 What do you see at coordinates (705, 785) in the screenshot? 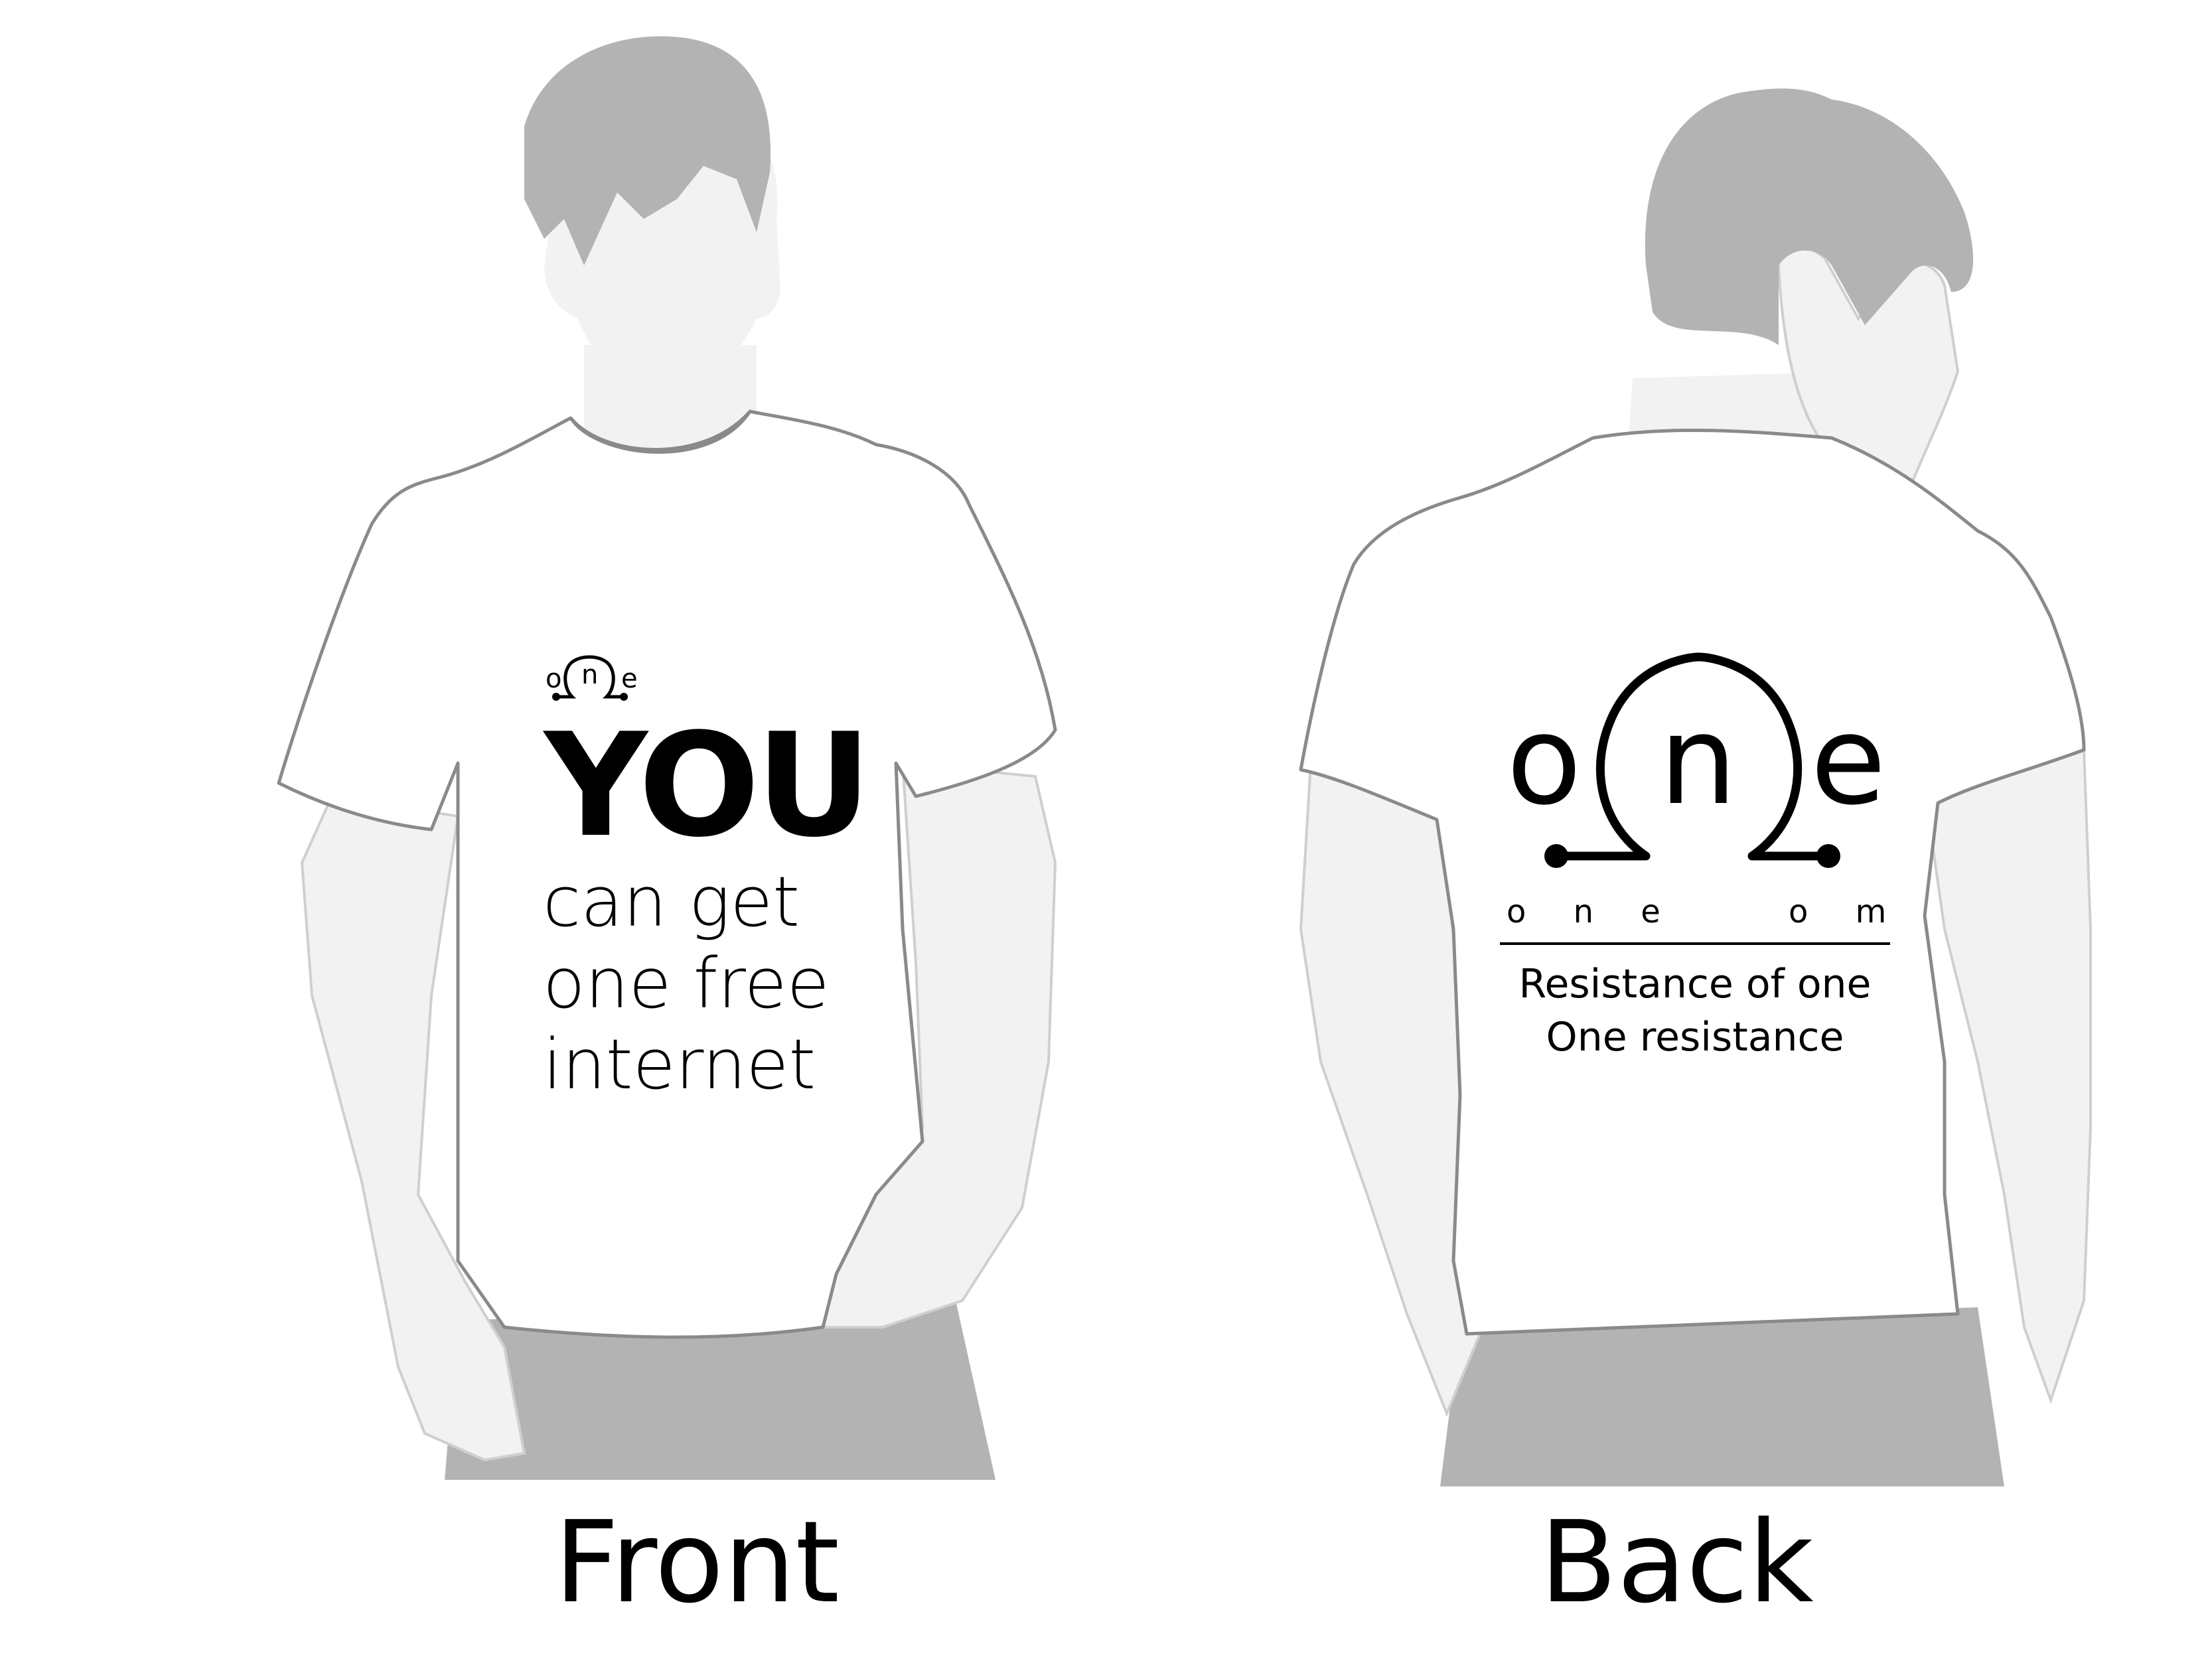
I see `front-headline: YOU` at bounding box center [705, 785].